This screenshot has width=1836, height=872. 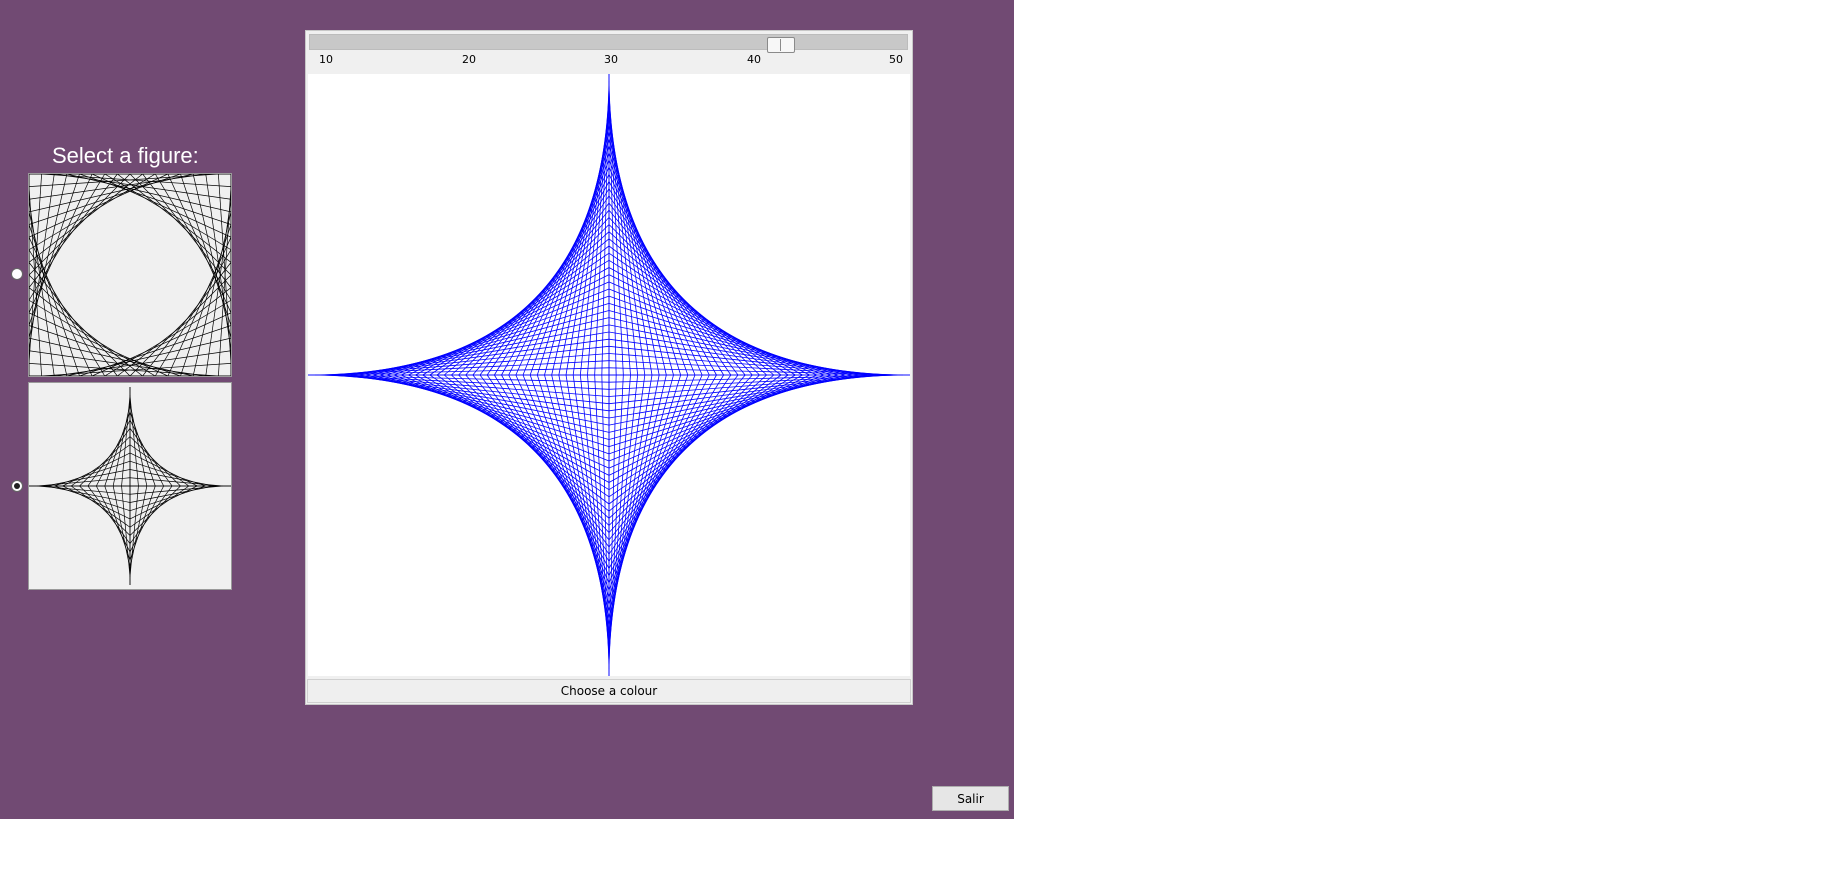 What do you see at coordinates (780, 45) in the screenshot?
I see `slider-thumb` at bounding box center [780, 45].